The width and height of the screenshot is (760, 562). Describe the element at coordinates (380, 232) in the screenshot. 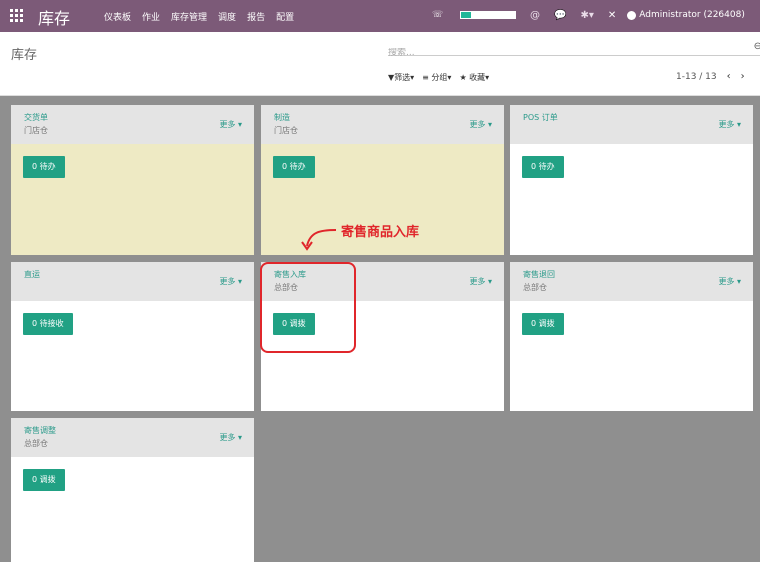

I see `annotation-text: 寄售商品入库` at that location.